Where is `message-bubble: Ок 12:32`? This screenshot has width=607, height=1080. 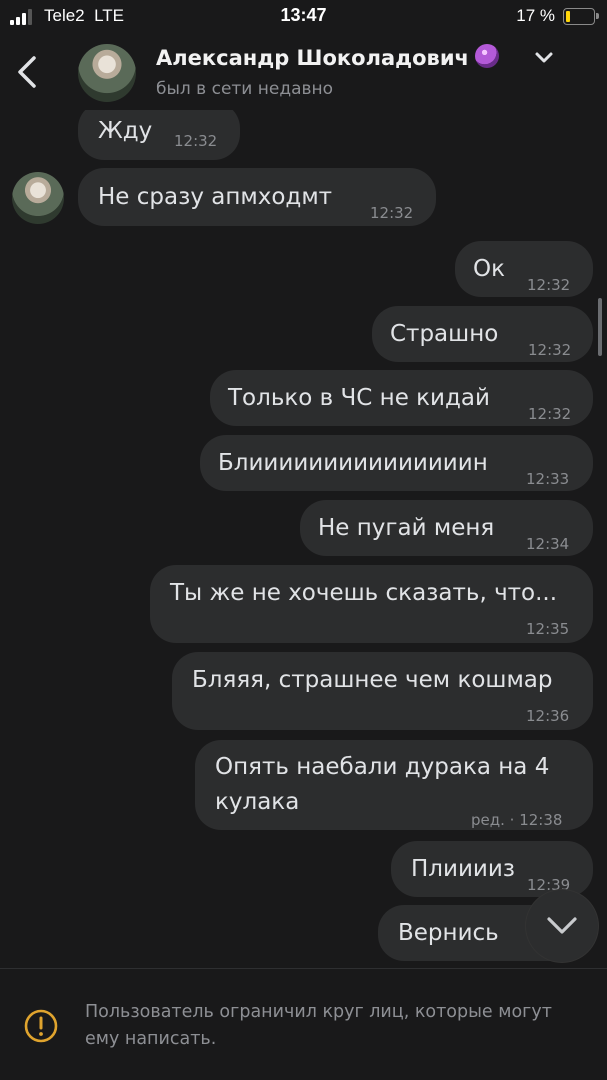 message-bubble: Ок 12:32 is located at coordinates (524, 269).